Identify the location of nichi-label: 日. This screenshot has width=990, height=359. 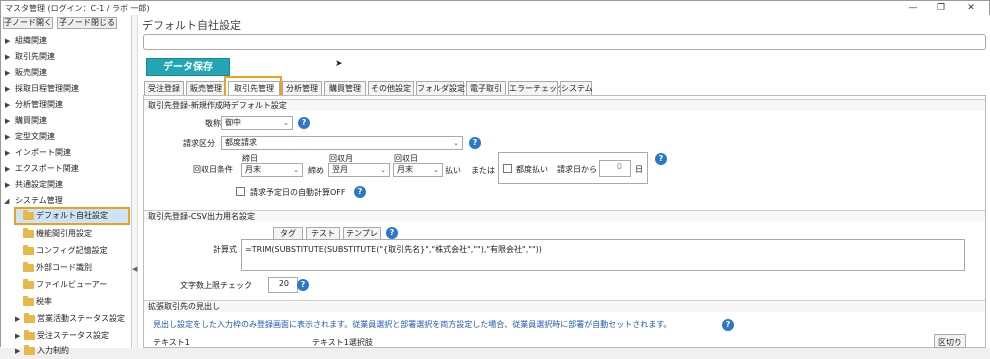
(639, 169).